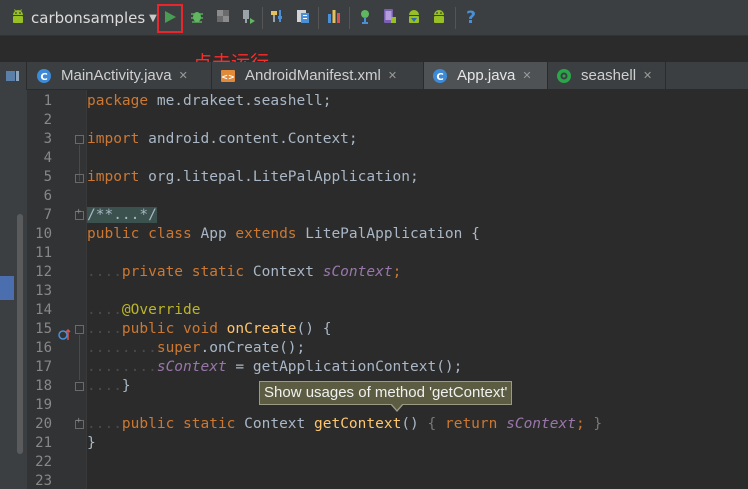 The height and width of the screenshot is (489, 748). Describe the element at coordinates (79, 357) in the screenshot. I see `fold-guide` at that location.